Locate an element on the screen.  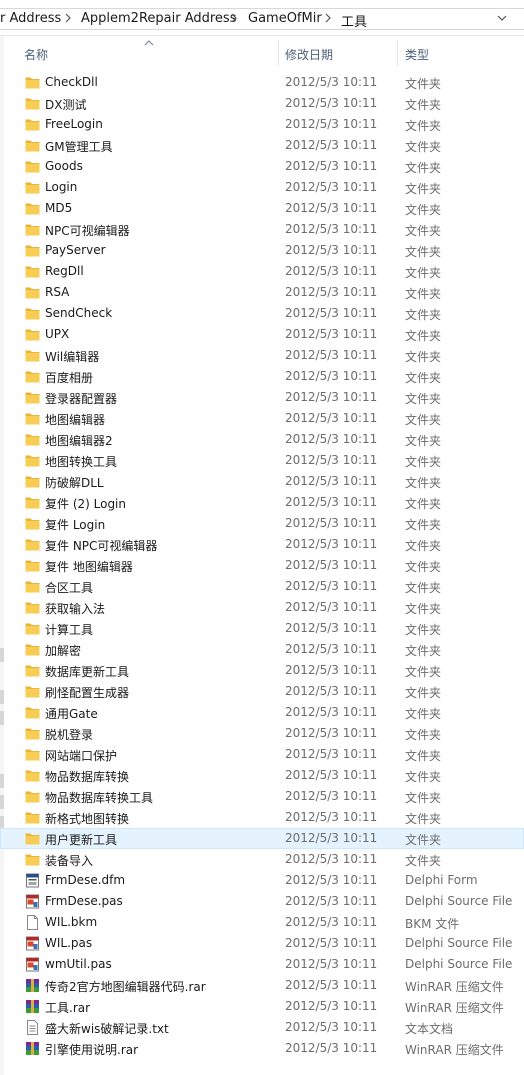
list-item: 加解密 2012/5/3 10:11 文件夹 is located at coordinates (262, 649).